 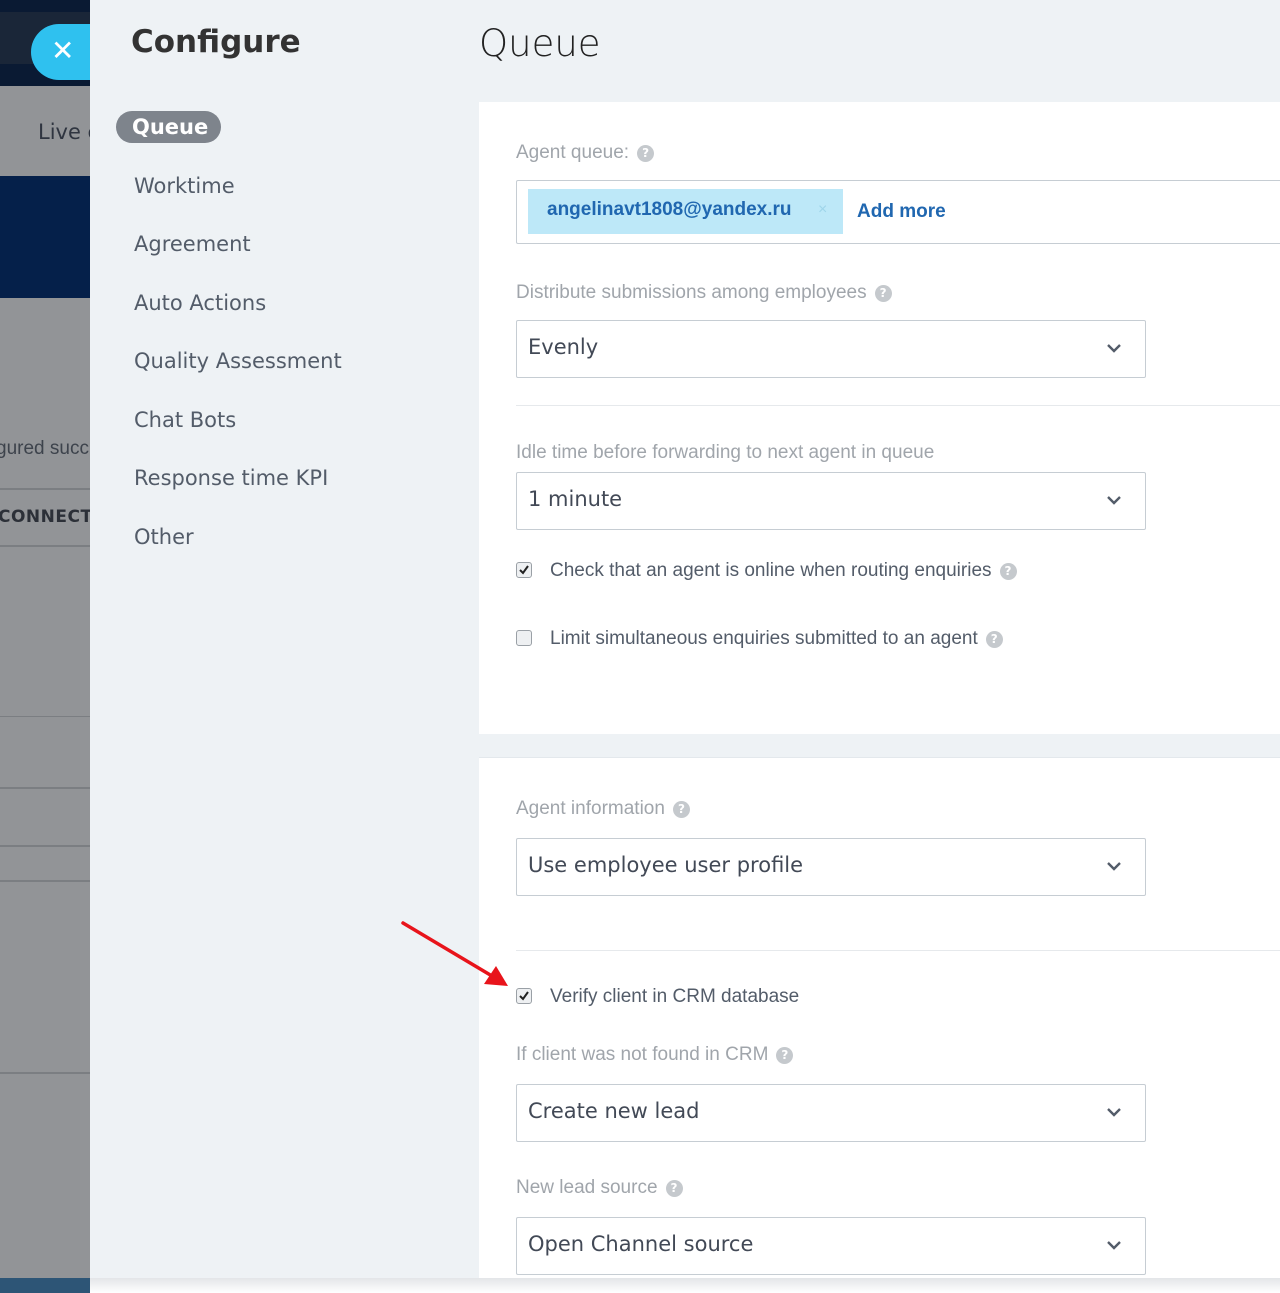 I want to click on agent-queue-field: angelinavt1808@yandex.ru × Add more, so click(x=898, y=212).